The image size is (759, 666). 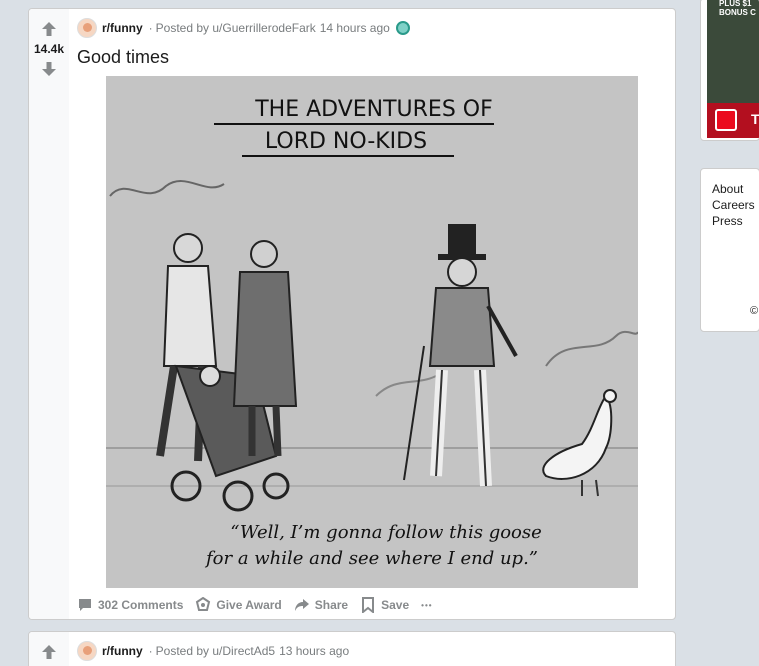 What do you see at coordinates (368, 605) in the screenshot?
I see `bookmark-icon` at bounding box center [368, 605].